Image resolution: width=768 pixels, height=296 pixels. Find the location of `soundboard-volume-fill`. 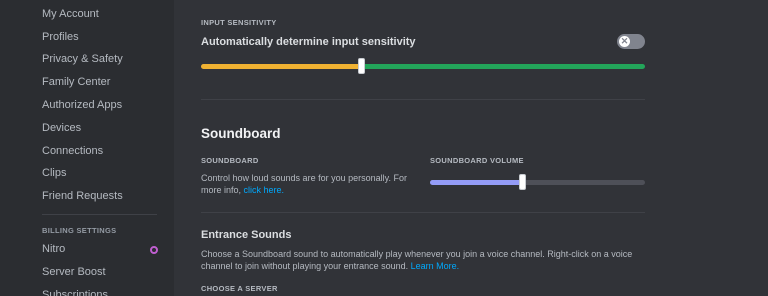

soundboard-volume-fill is located at coordinates (476, 182).